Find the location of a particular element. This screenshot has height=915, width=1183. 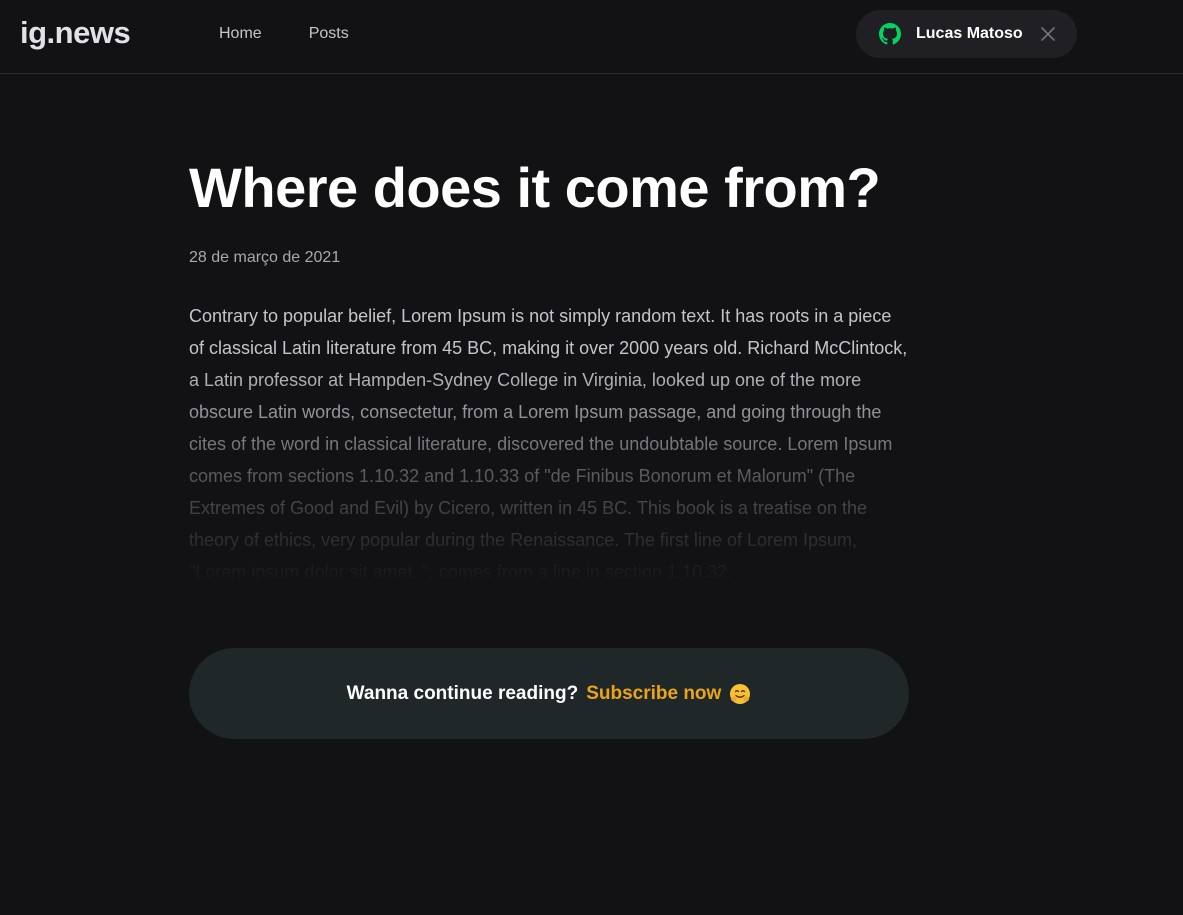

main-nav: Home Posts is located at coordinates (284, 34).